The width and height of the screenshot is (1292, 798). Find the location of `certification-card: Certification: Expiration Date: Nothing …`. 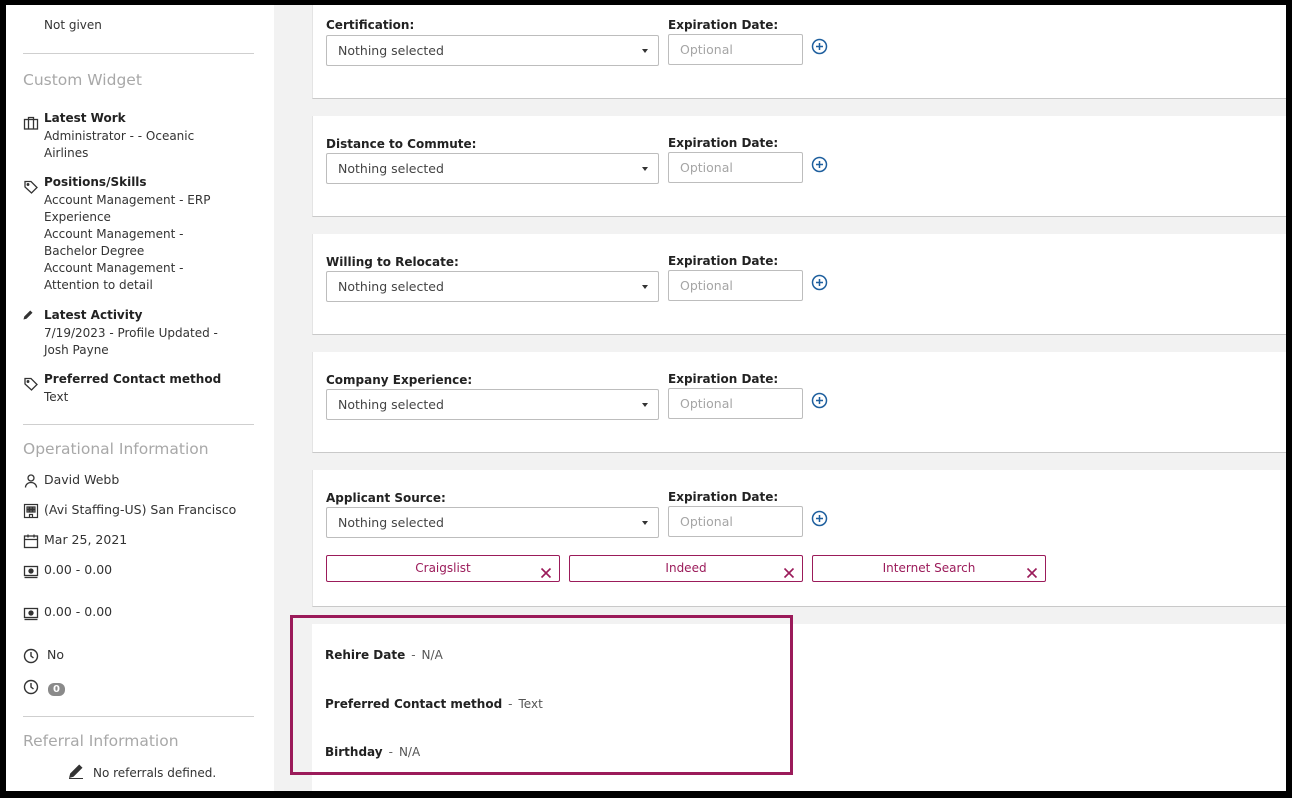

certification-card: Certification: Expiration Date: Nothing … is located at coordinates (799, 52).